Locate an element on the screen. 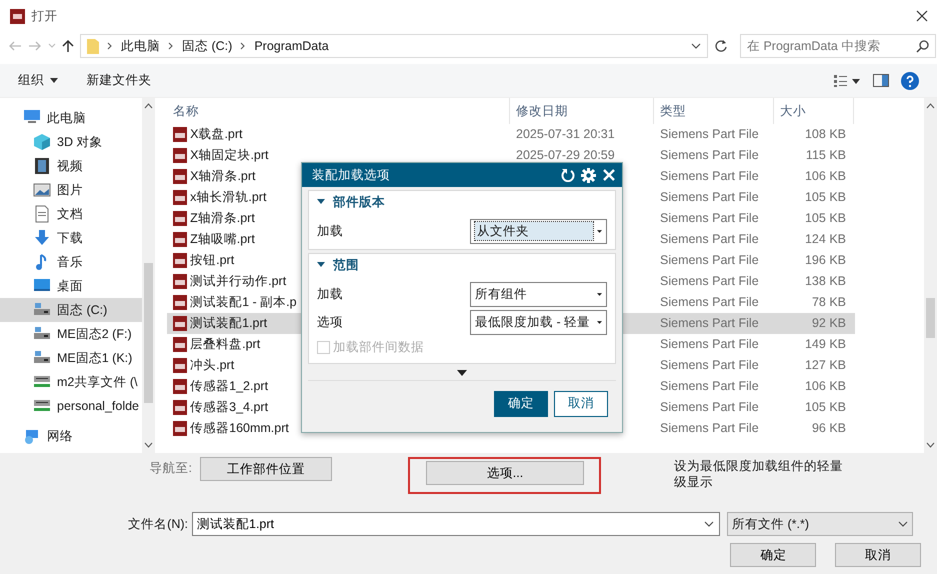 This screenshot has height=574, width=937. file-size: 149 KB is located at coordinates (825, 344).